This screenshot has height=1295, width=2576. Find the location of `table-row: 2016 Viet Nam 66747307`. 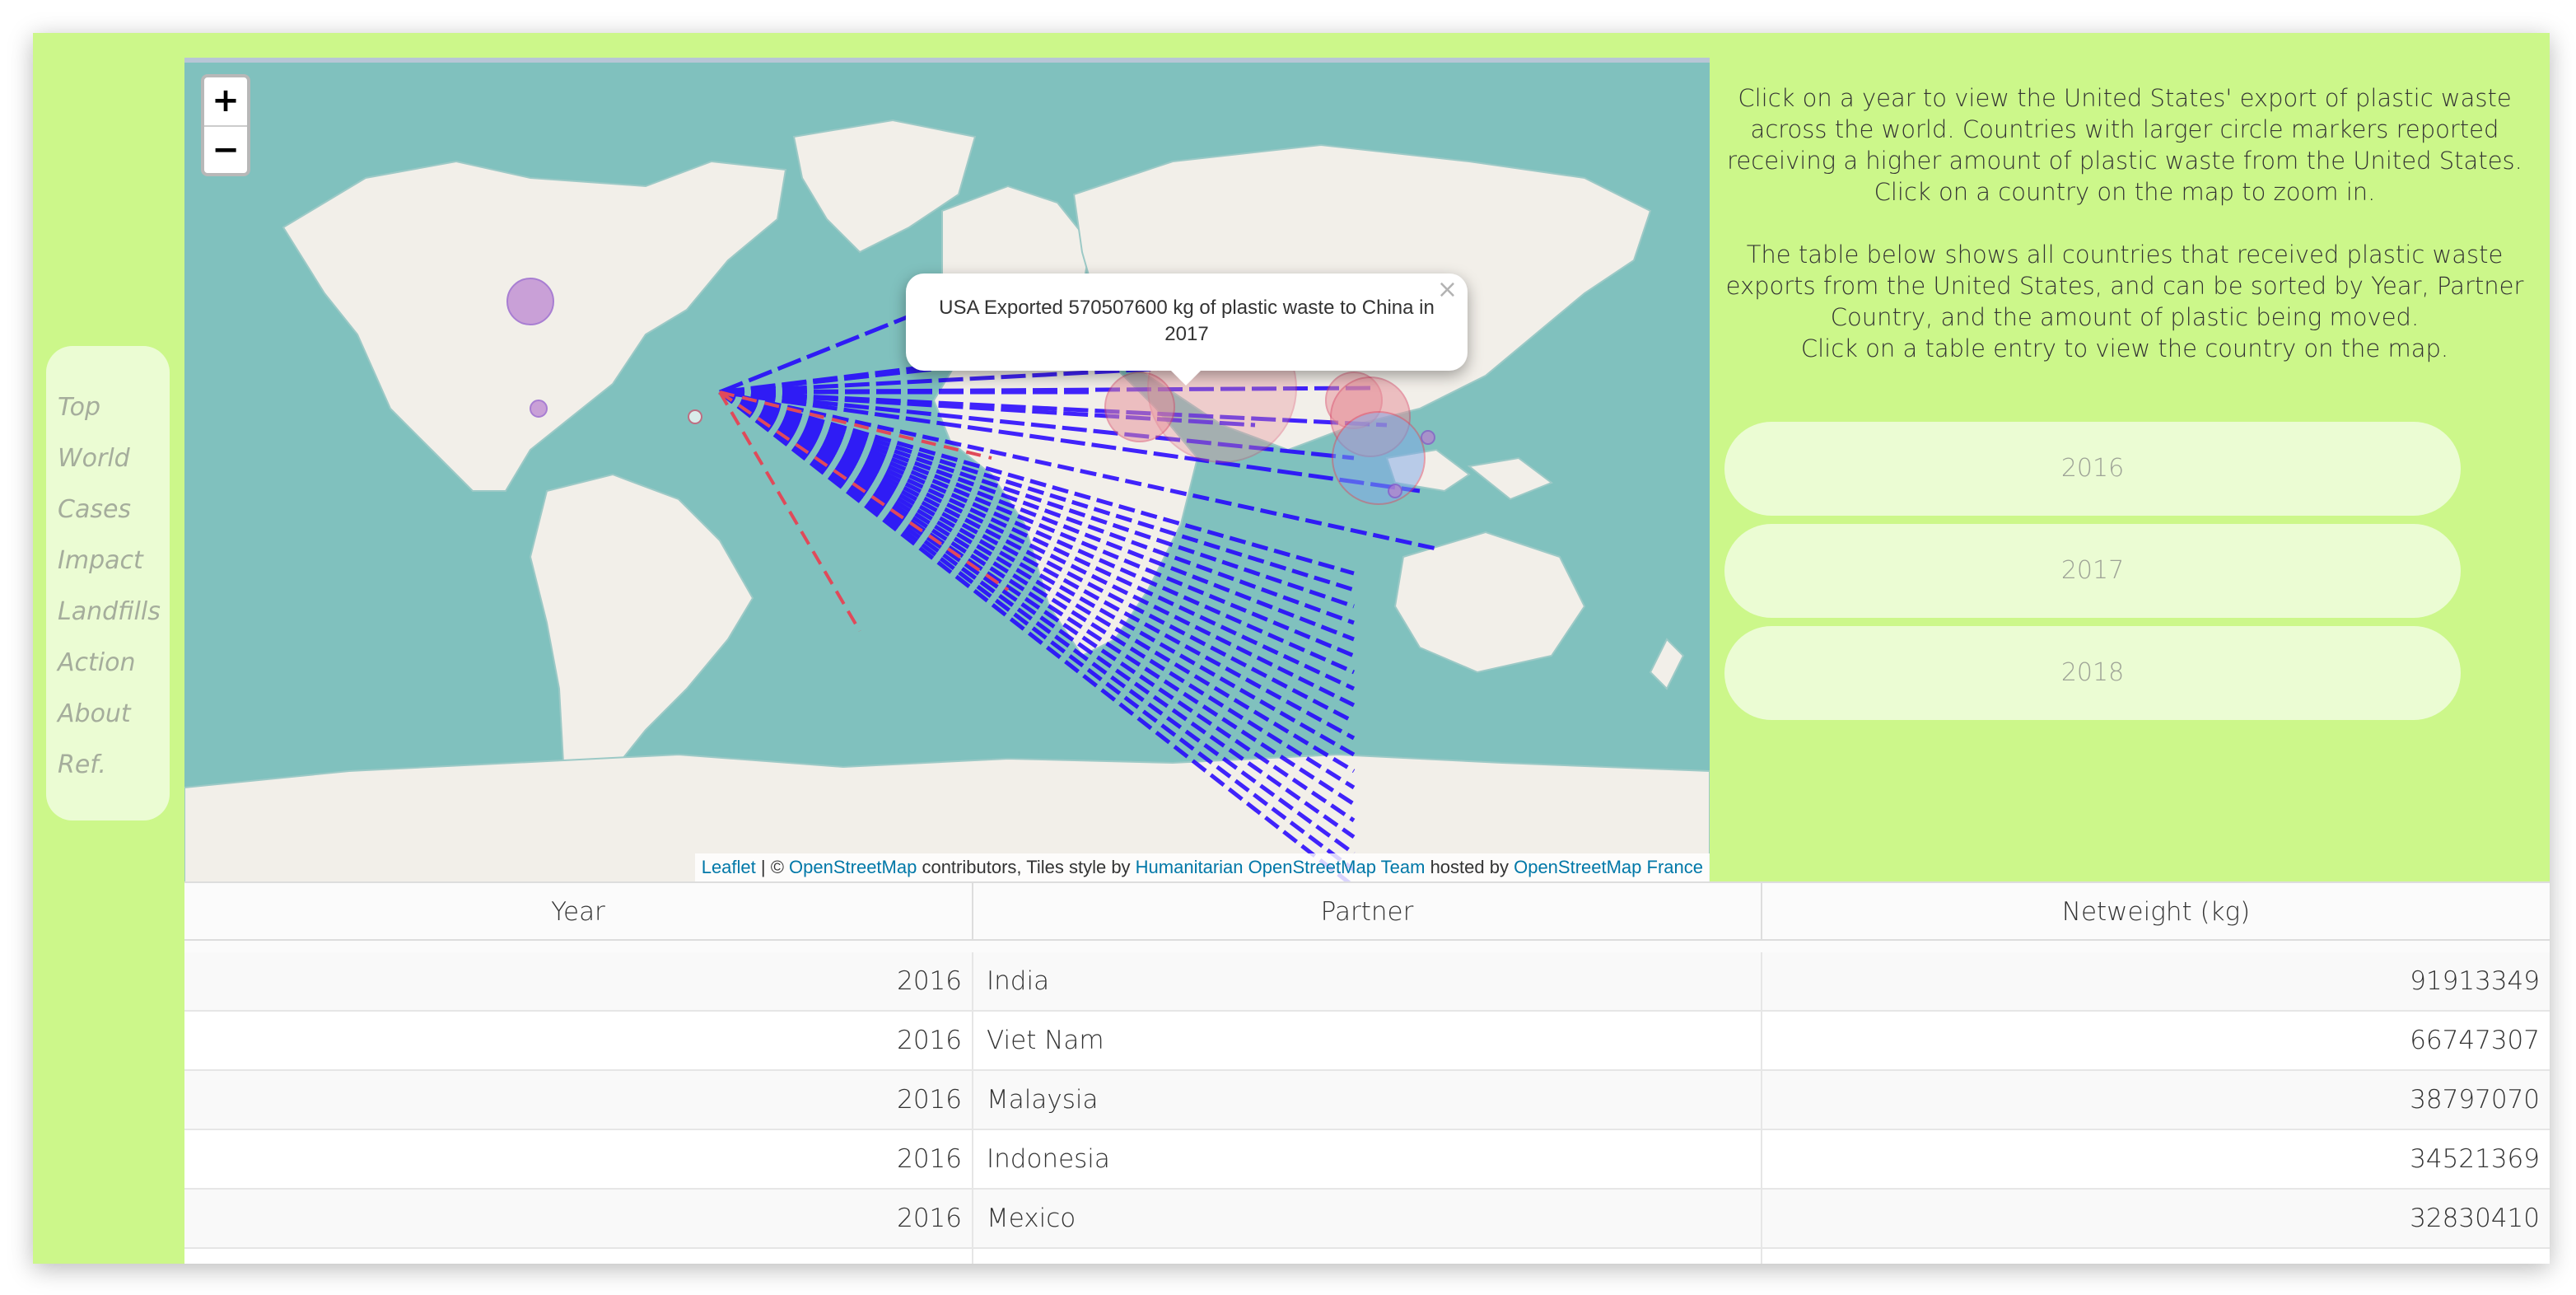

table-row: 2016 Viet Nam 66747307 is located at coordinates (1367, 1042).